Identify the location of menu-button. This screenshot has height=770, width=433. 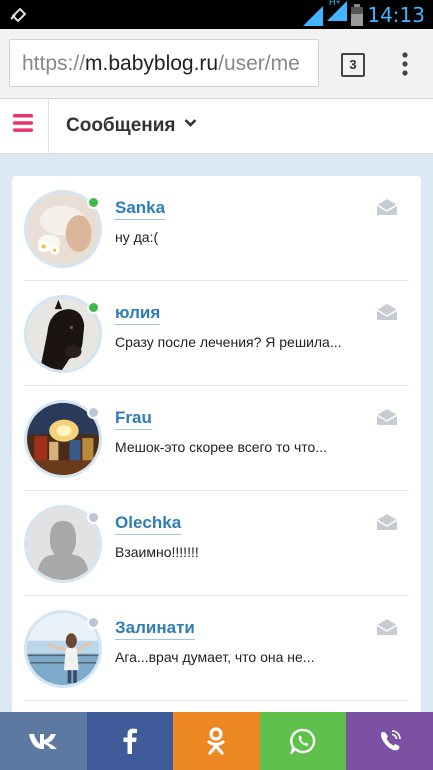
(24, 126).